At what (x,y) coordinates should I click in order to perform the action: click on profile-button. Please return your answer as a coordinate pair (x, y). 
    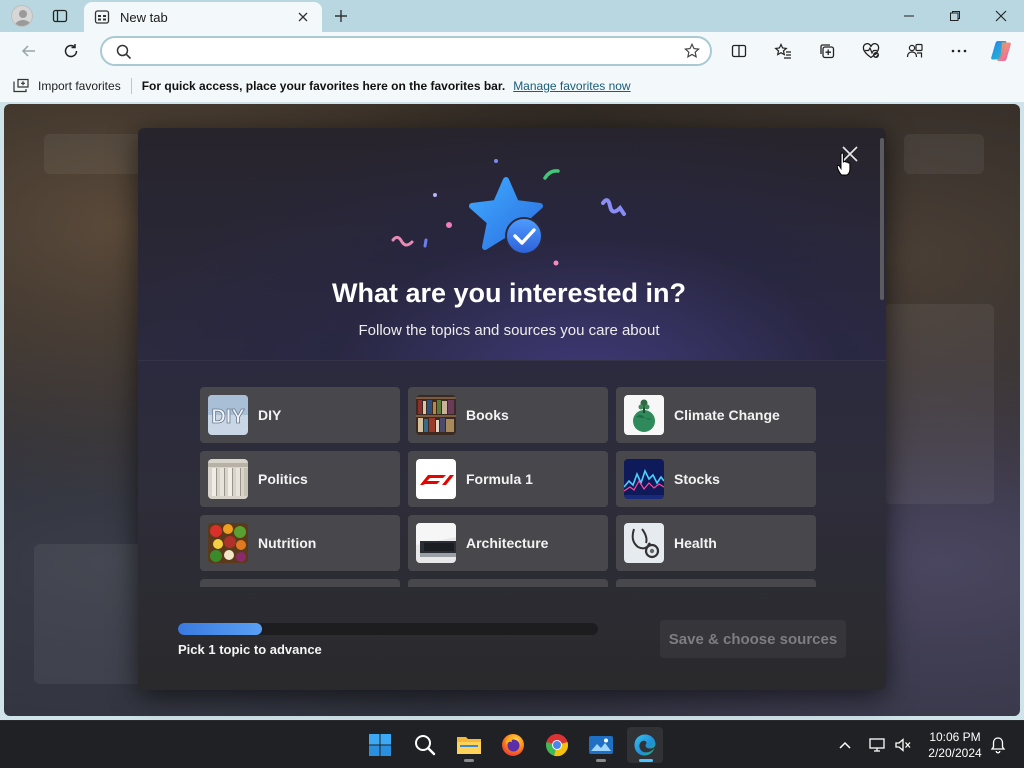
    Looking at the image, I should click on (22, 16).